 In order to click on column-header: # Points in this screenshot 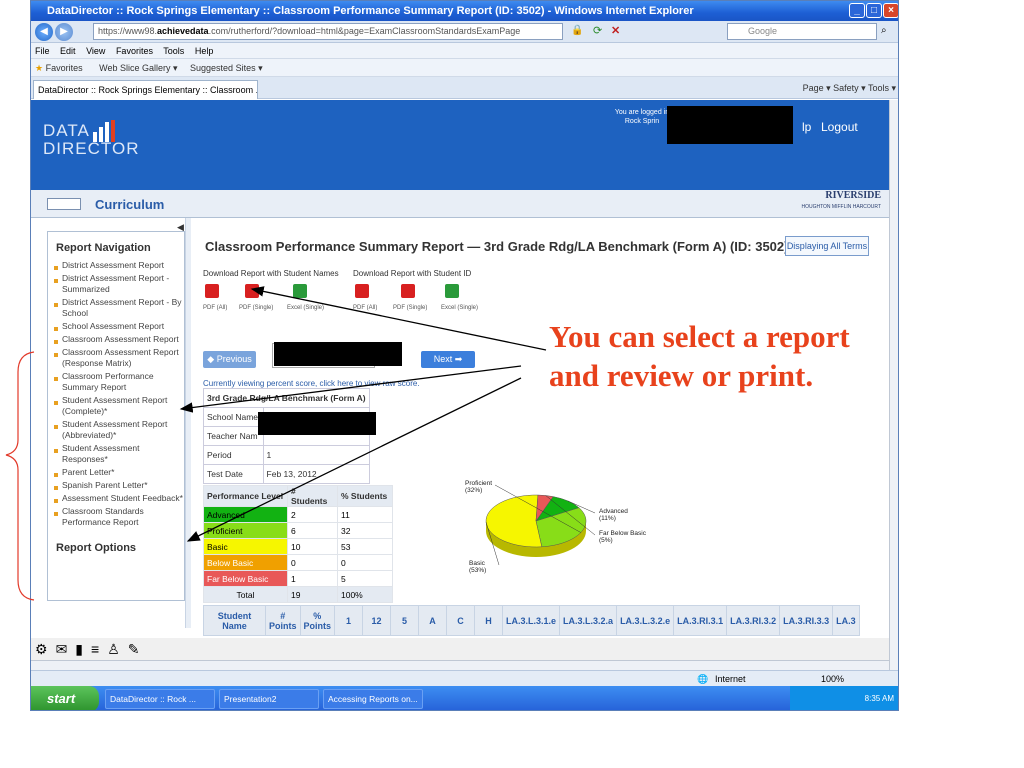, I will do `click(283, 620)`.